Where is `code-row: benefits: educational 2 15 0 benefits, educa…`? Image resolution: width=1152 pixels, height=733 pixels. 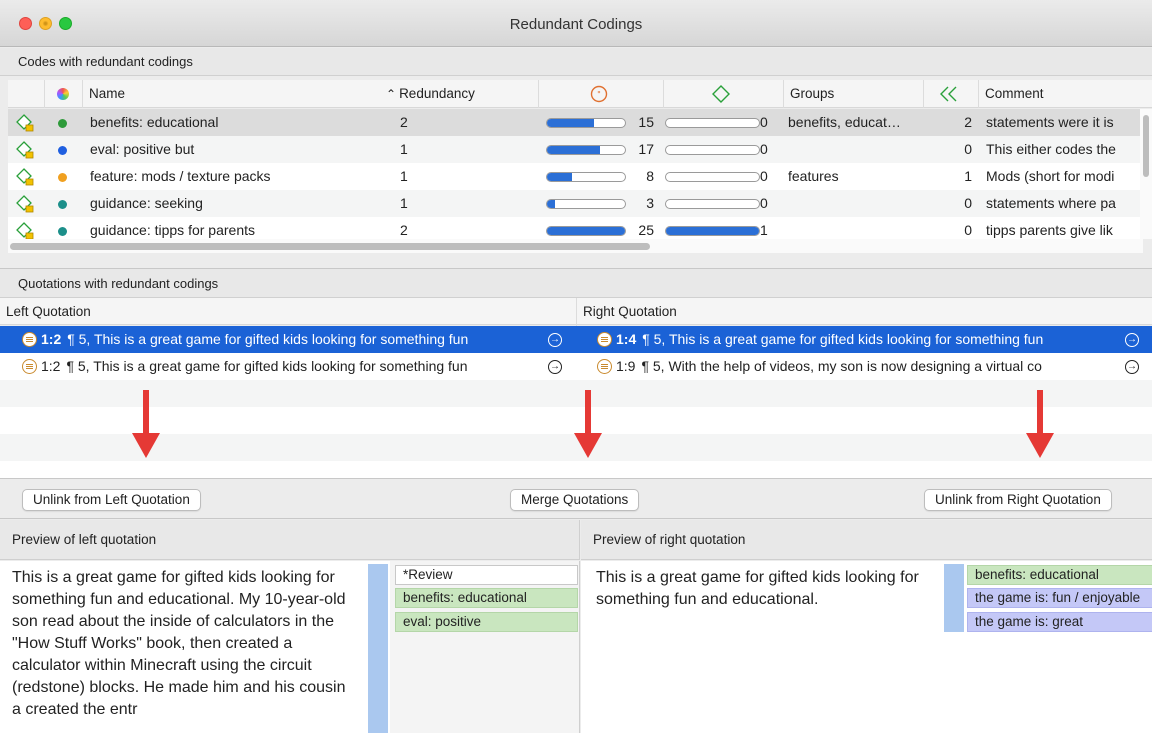 code-row: benefits: educational 2 15 0 benefits, educa… is located at coordinates (580, 122).